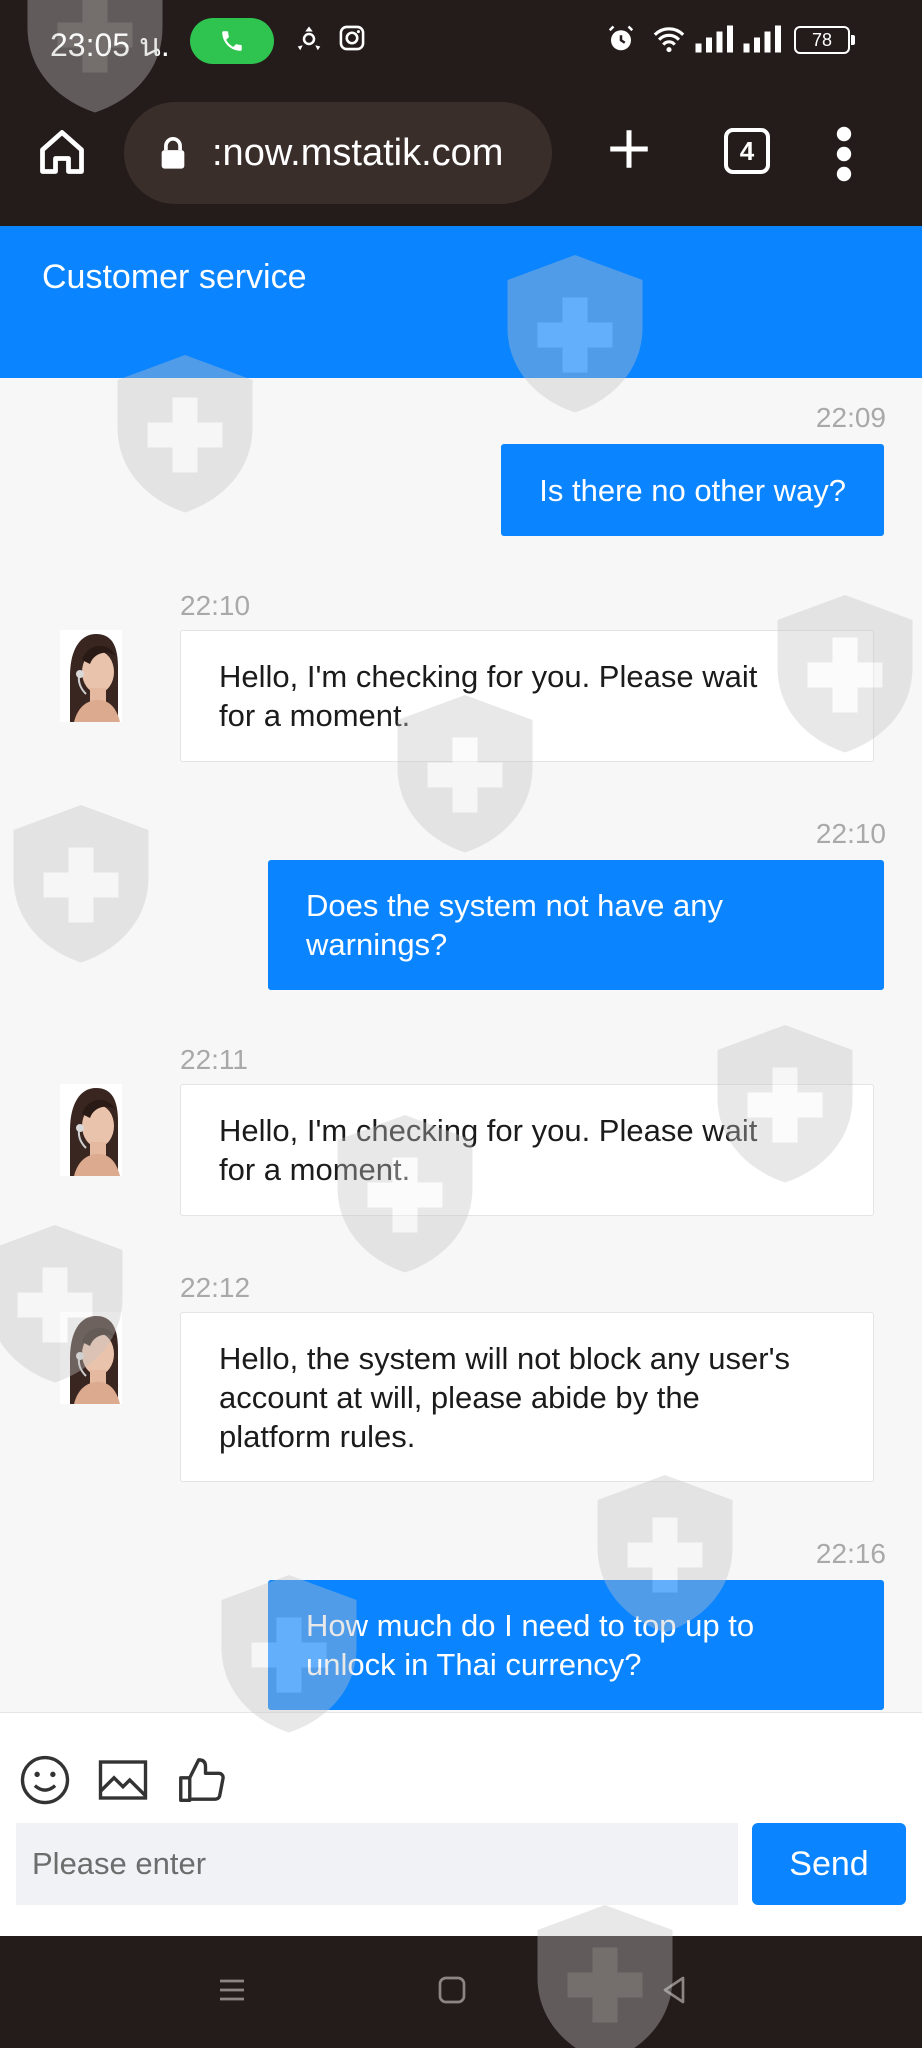 The image size is (922, 2048). What do you see at coordinates (850, 417) in the screenshot?
I see `message-timestamp: 22:09` at bounding box center [850, 417].